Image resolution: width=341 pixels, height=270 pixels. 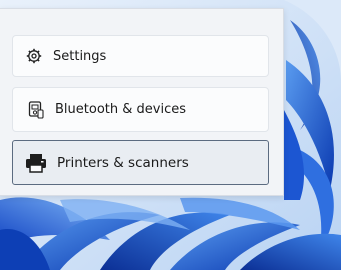 I want to click on gear-icon, so click(x=34, y=56).